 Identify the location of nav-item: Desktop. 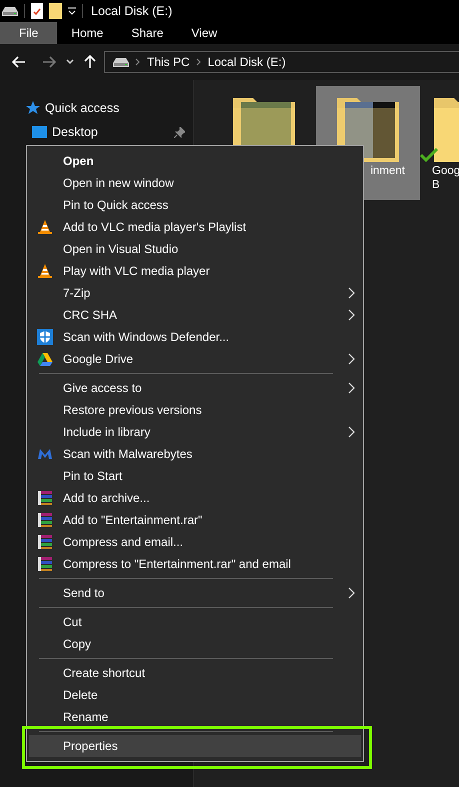
(110, 132).